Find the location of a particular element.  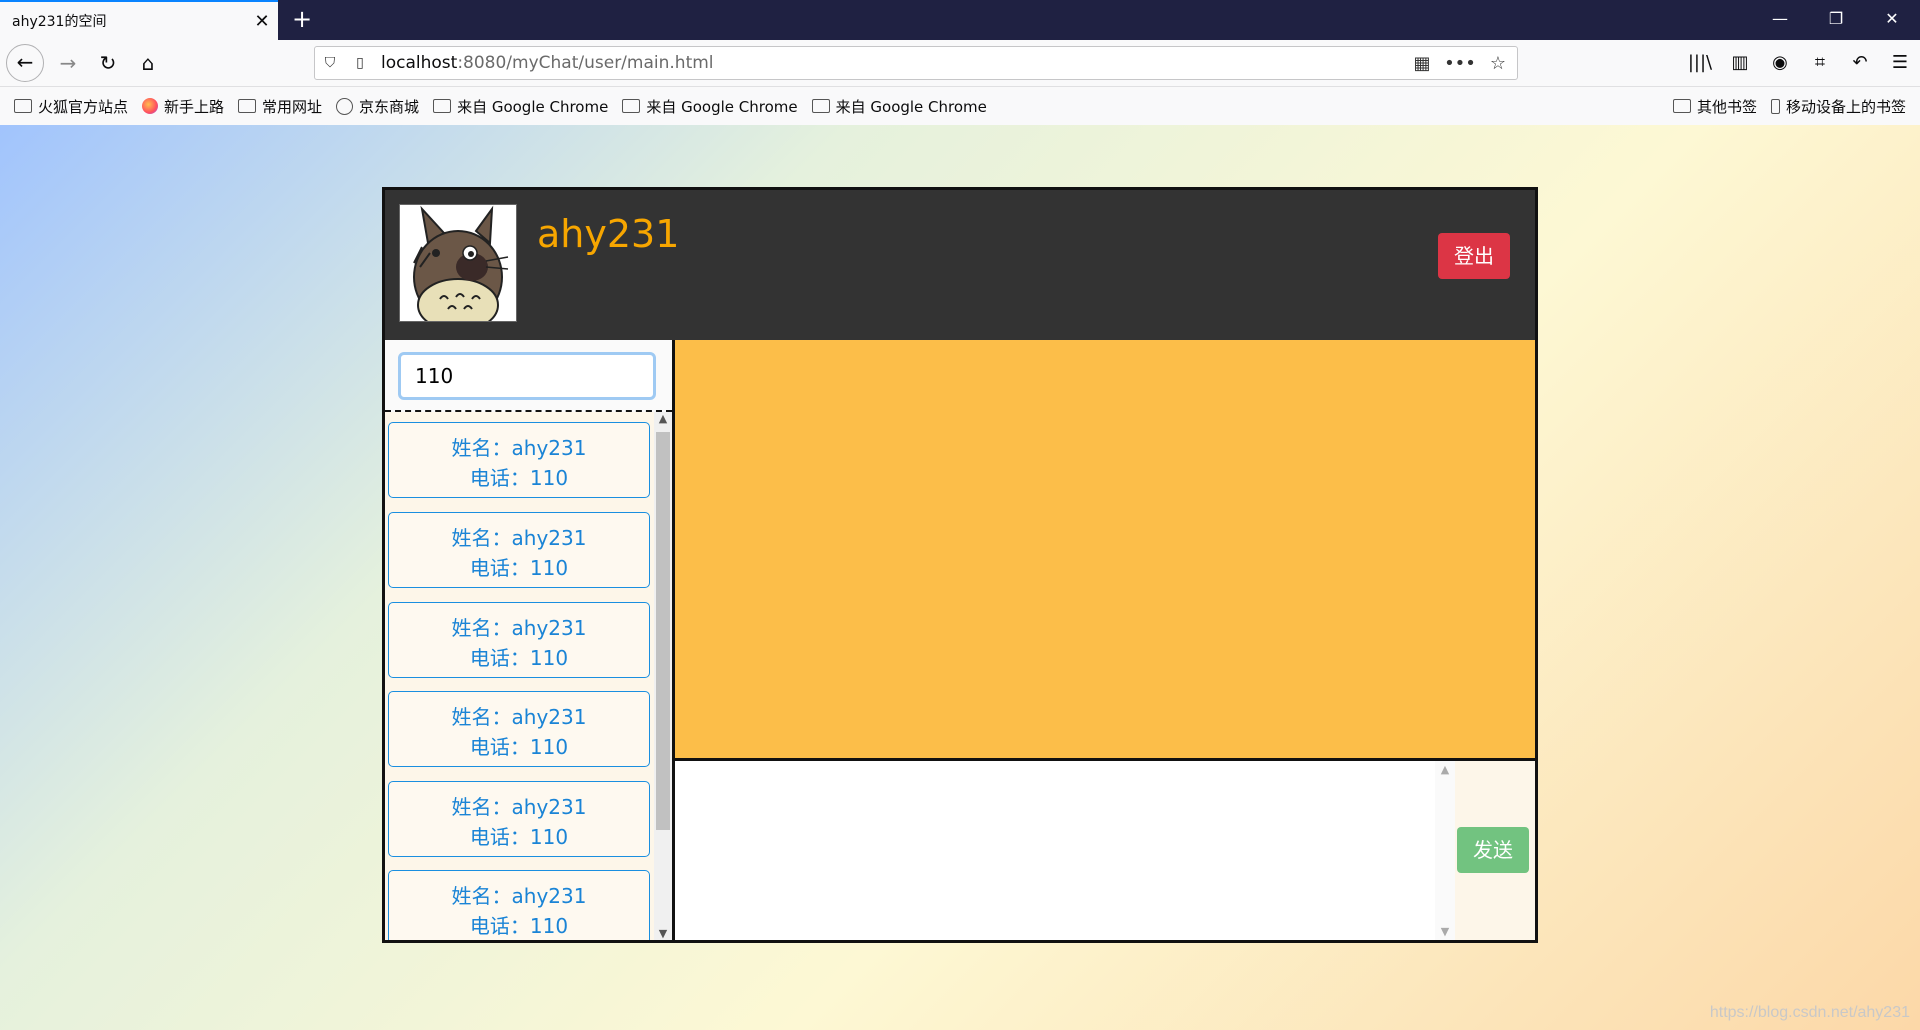

message-scrollbar: ▲ ▼ is located at coordinates (1445, 850).